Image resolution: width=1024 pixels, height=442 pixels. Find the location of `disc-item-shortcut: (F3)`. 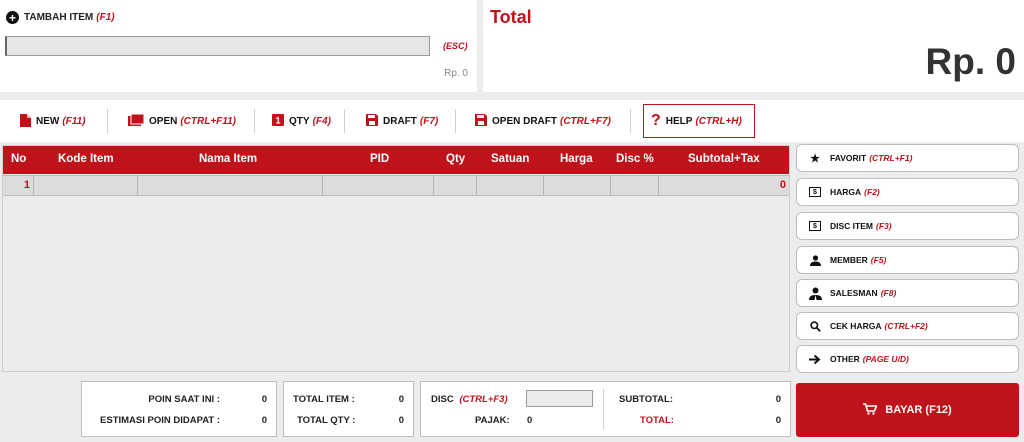

disc-item-shortcut: (F3) is located at coordinates (883, 226).